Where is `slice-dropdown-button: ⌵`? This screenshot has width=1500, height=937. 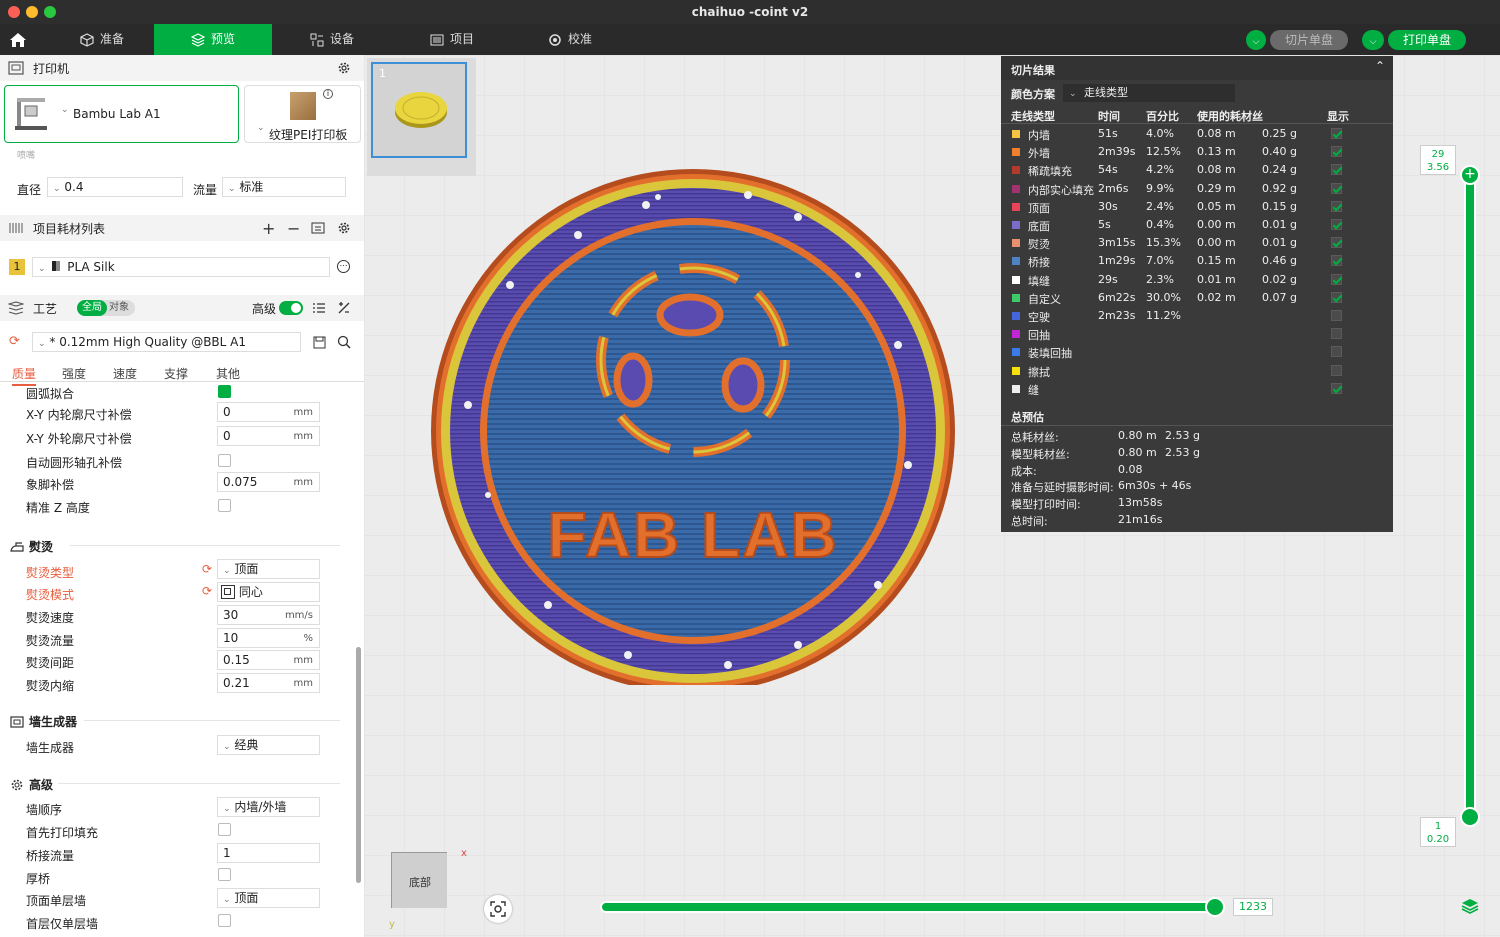 slice-dropdown-button: ⌵ is located at coordinates (1256, 40).